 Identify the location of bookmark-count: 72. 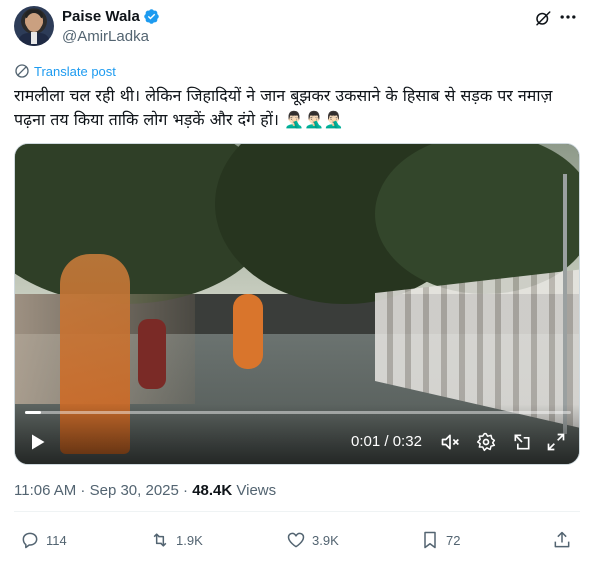
(453, 540).